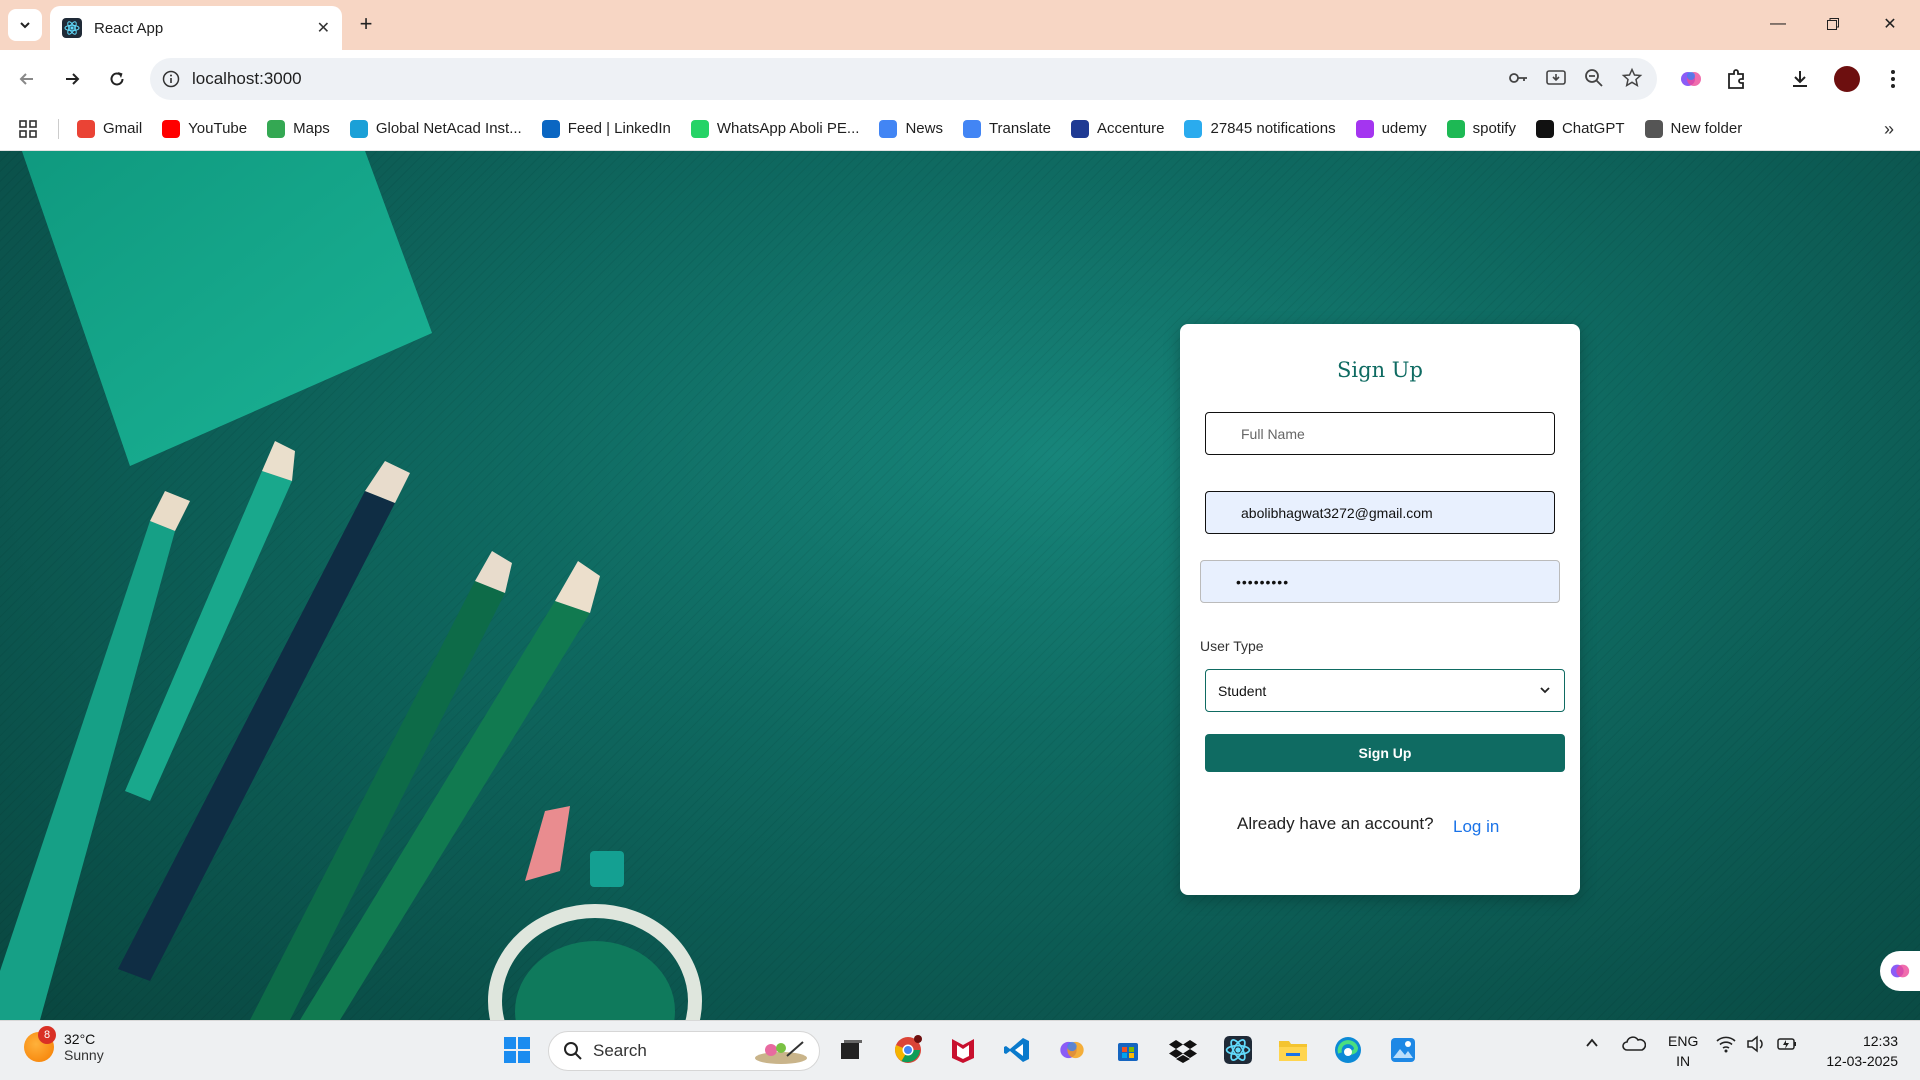 This screenshot has height=1080, width=1920. I want to click on bookmark-label: News, so click(924, 128).